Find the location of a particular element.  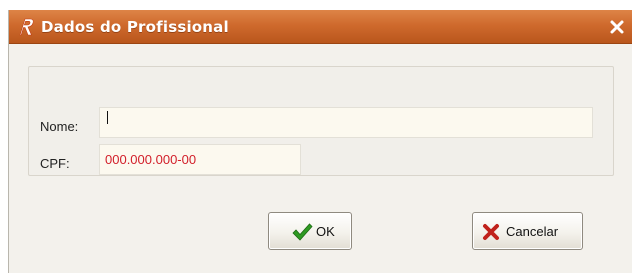

close-icon is located at coordinates (617, 27).